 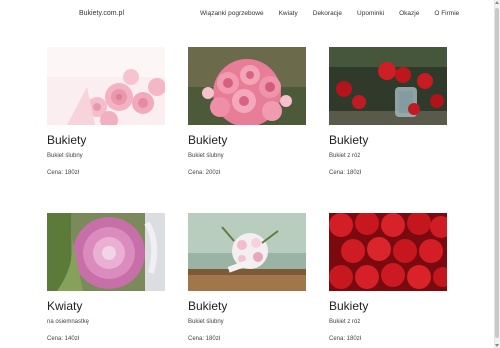 What do you see at coordinates (497, 2) in the screenshot?
I see `scroll-up-arrow-icon` at bounding box center [497, 2].